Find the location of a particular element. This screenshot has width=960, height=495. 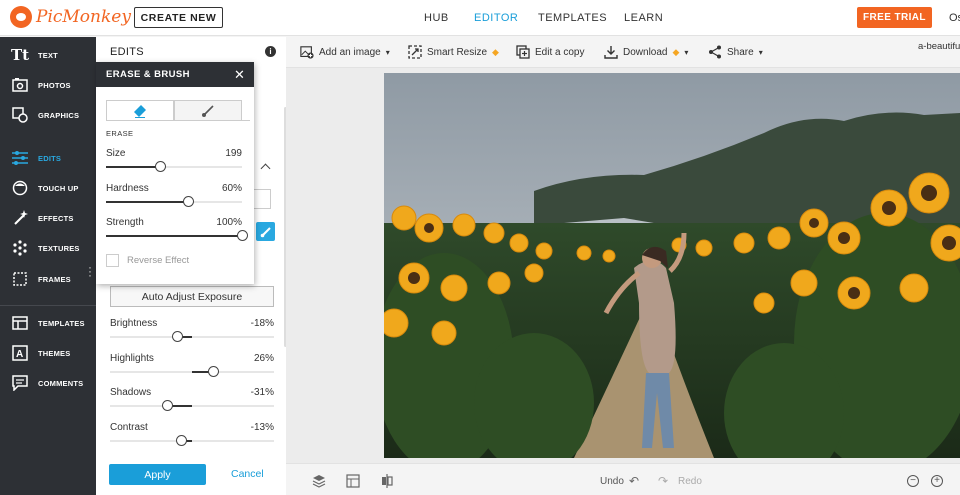

adjustment-value: -31% is located at coordinates (262, 392).